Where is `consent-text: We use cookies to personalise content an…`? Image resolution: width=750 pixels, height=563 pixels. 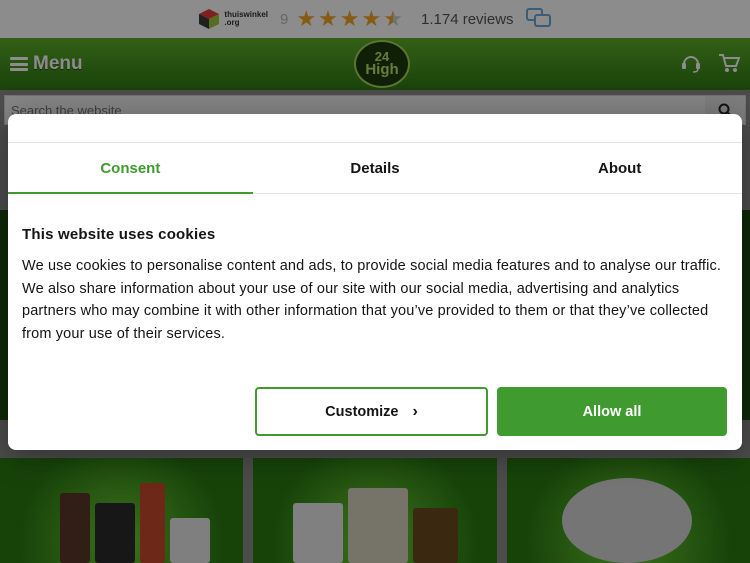 consent-text: We use cookies to personalise content an… is located at coordinates (372, 300).